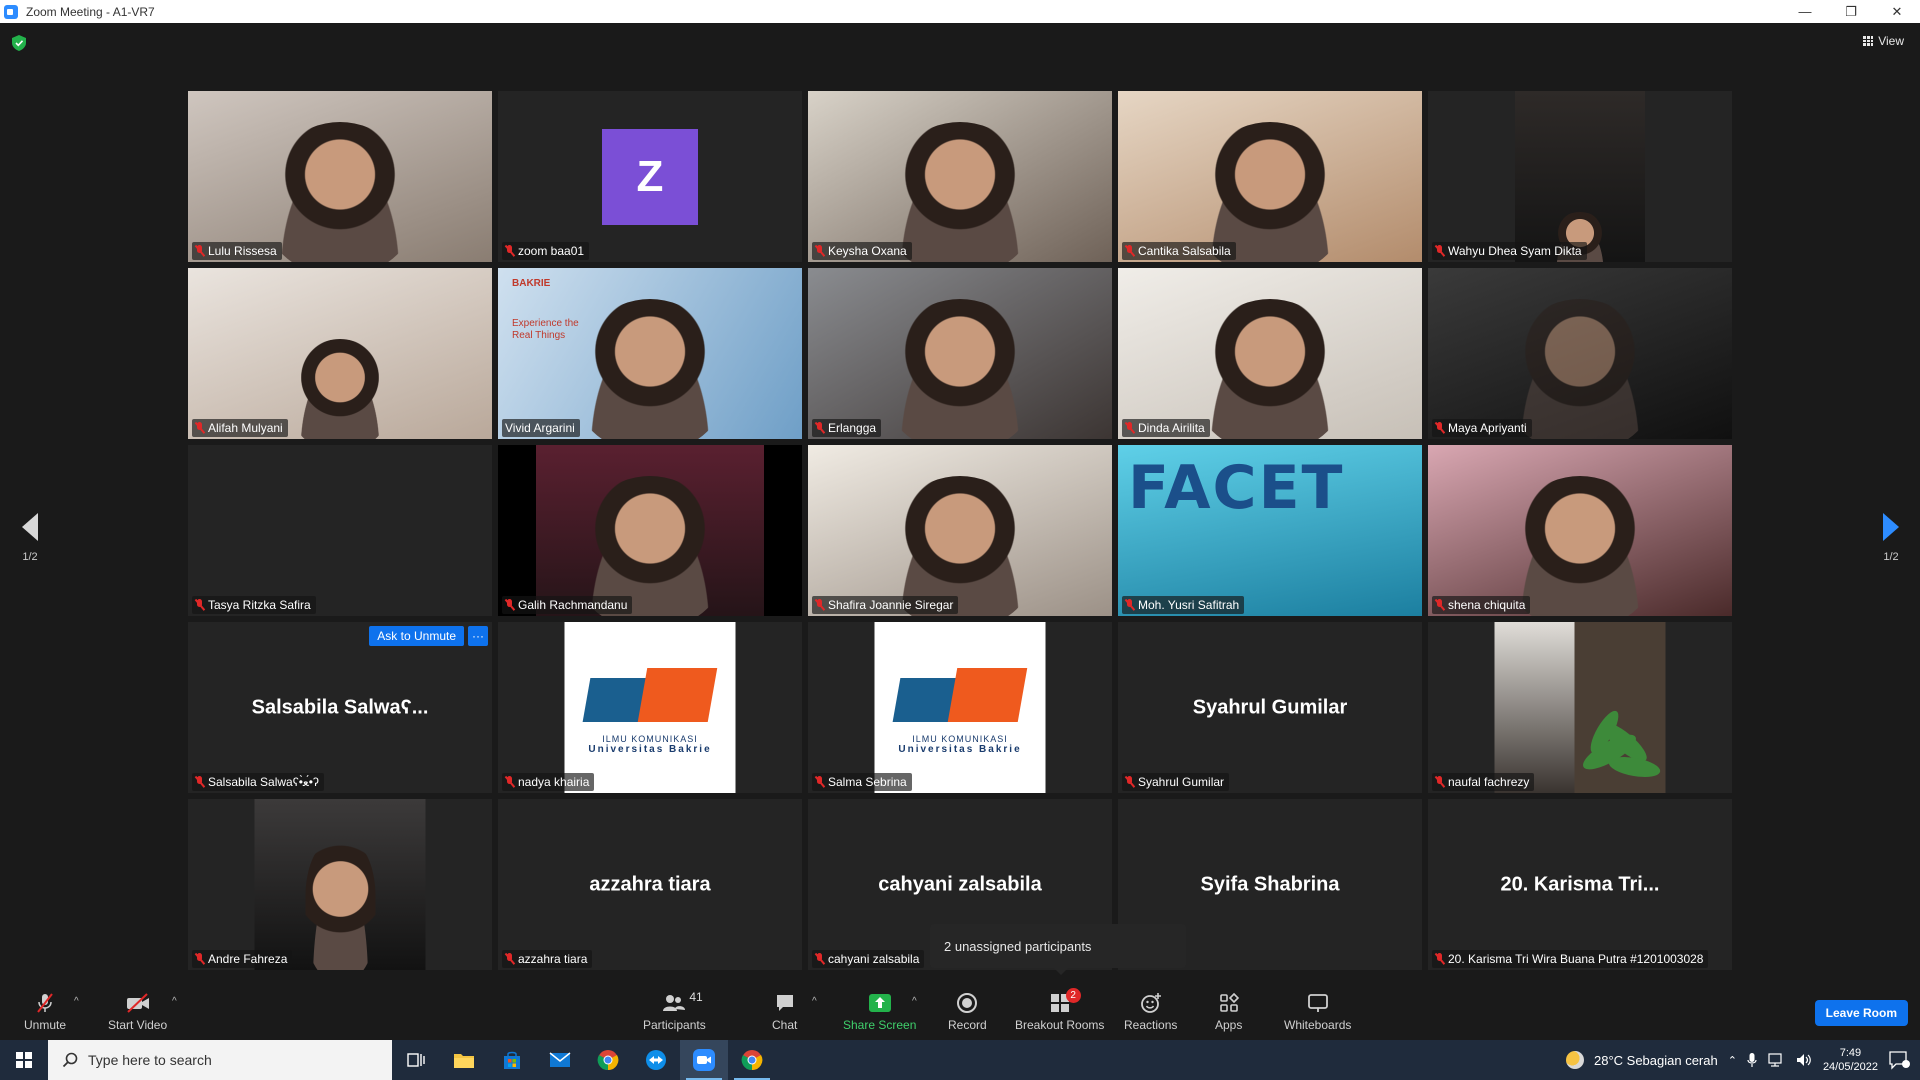 The image size is (1920, 1080). I want to click on virtual-background-text: FACET, so click(1236, 488).